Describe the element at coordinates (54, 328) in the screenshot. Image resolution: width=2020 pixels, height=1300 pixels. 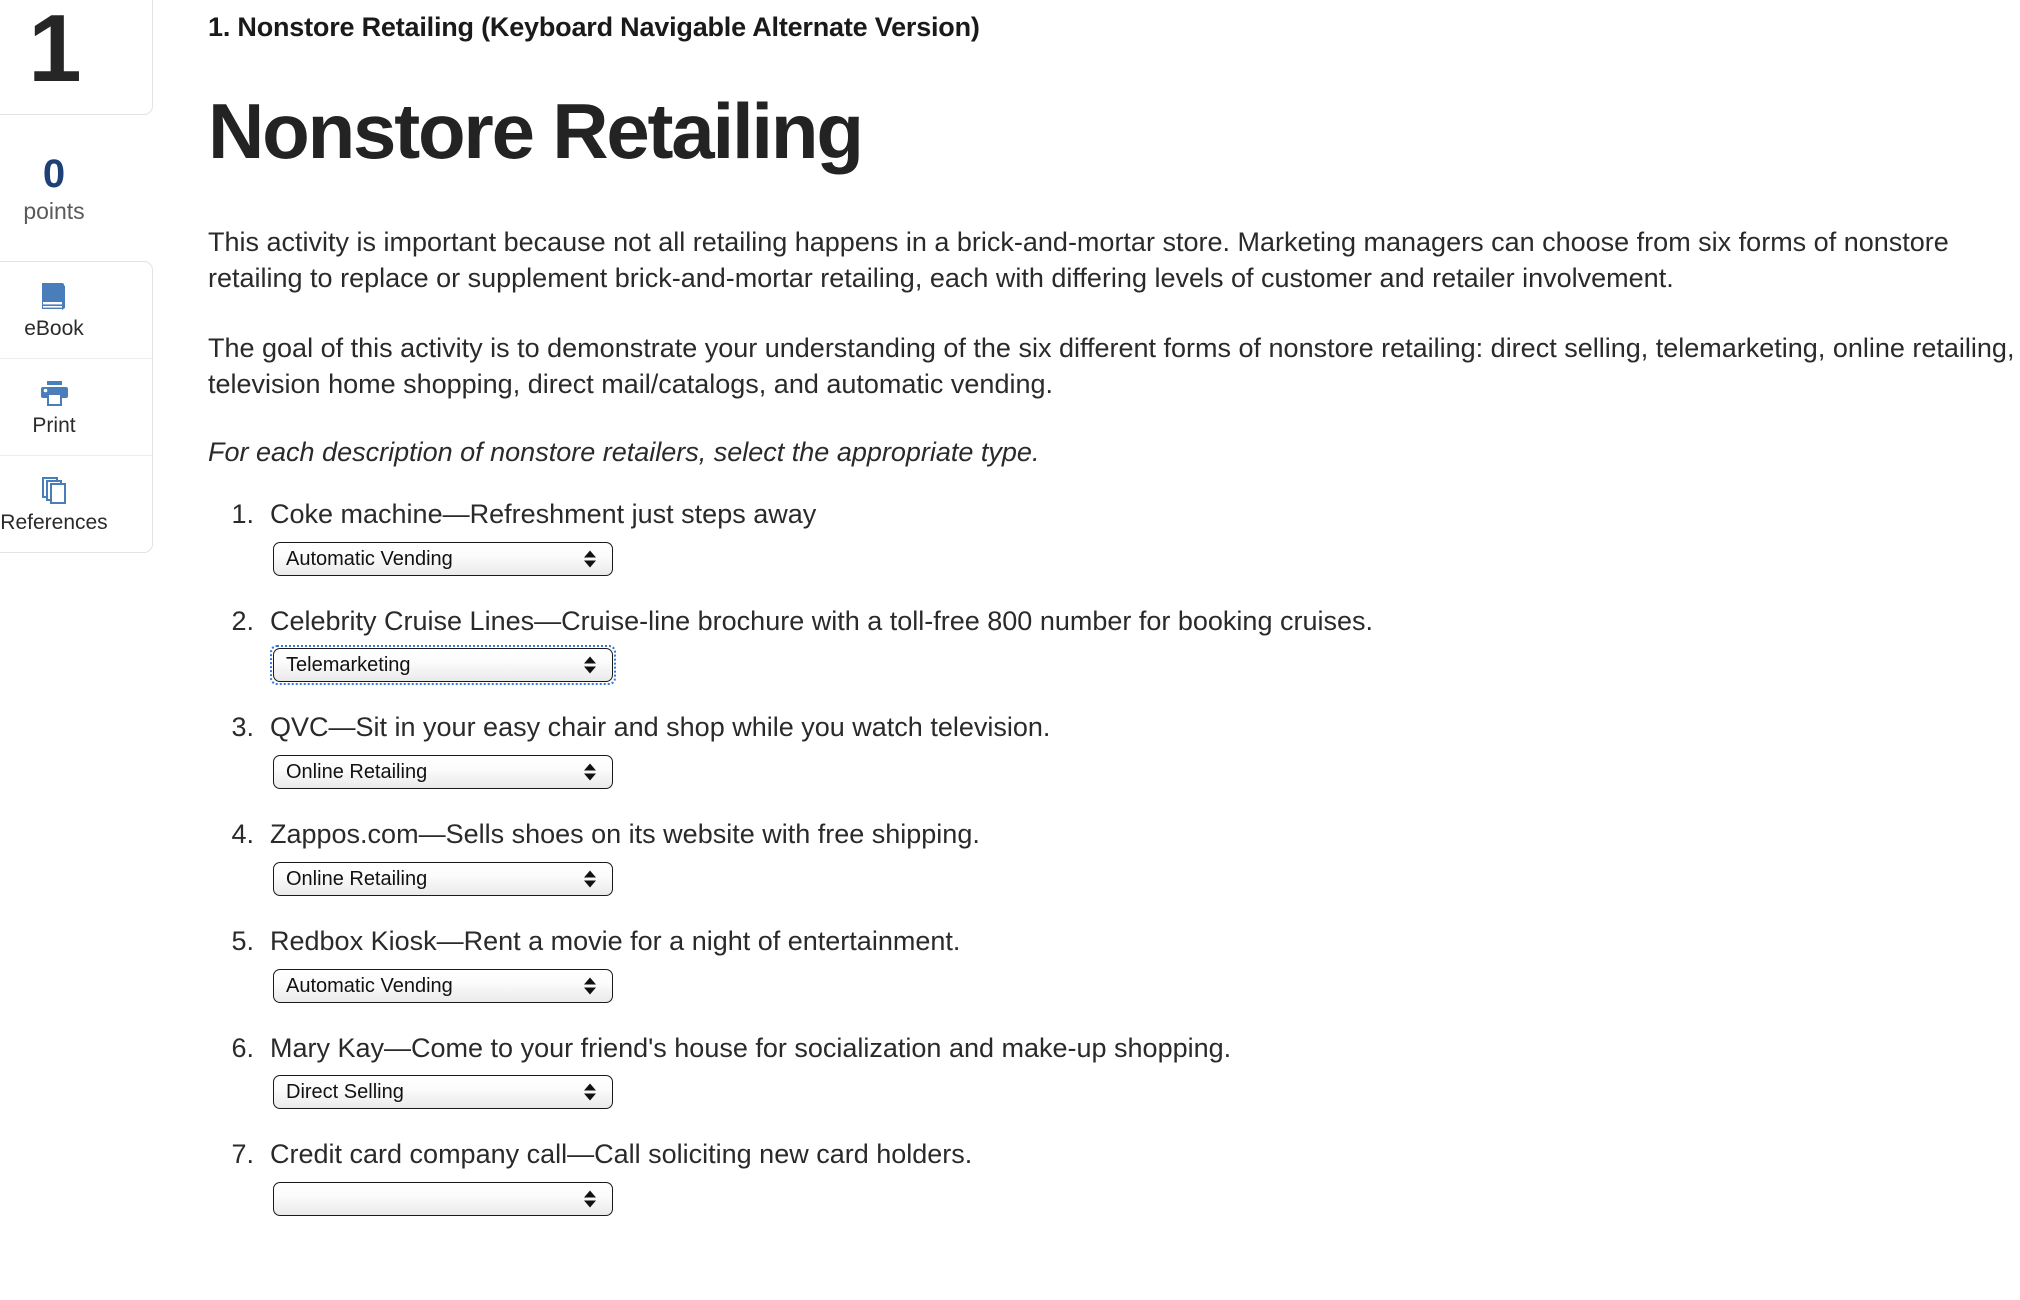
I see `sidebar-item-label: eBook` at that location.